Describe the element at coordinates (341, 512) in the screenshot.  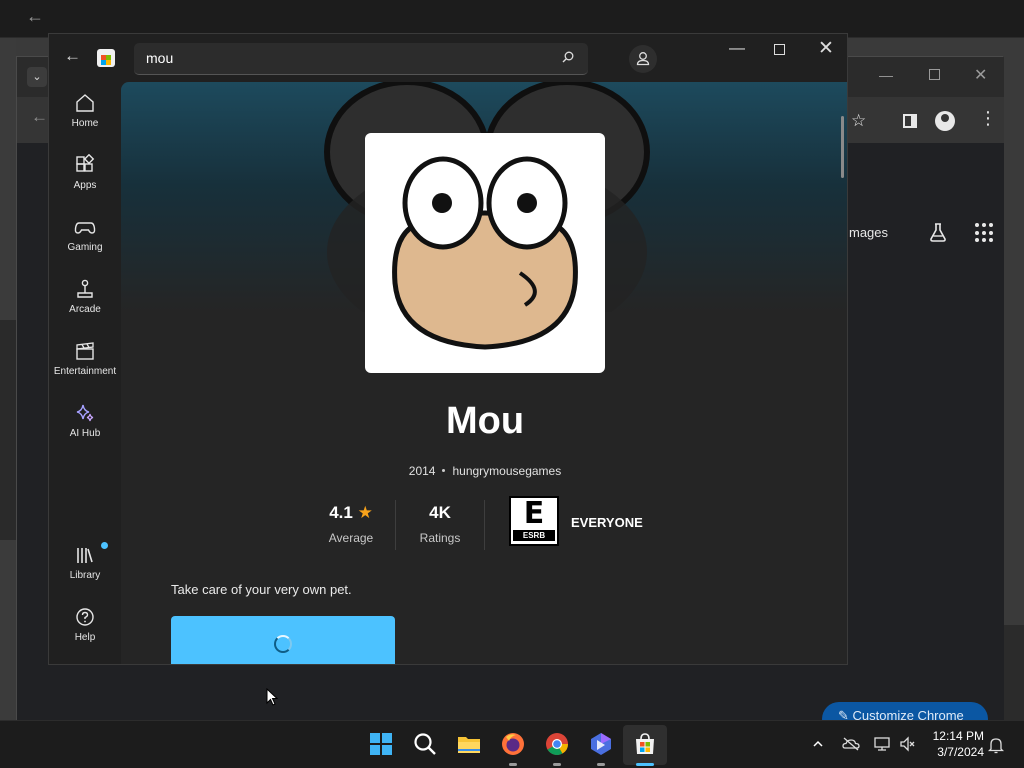
I see `rating-value: 4.1` at that location.